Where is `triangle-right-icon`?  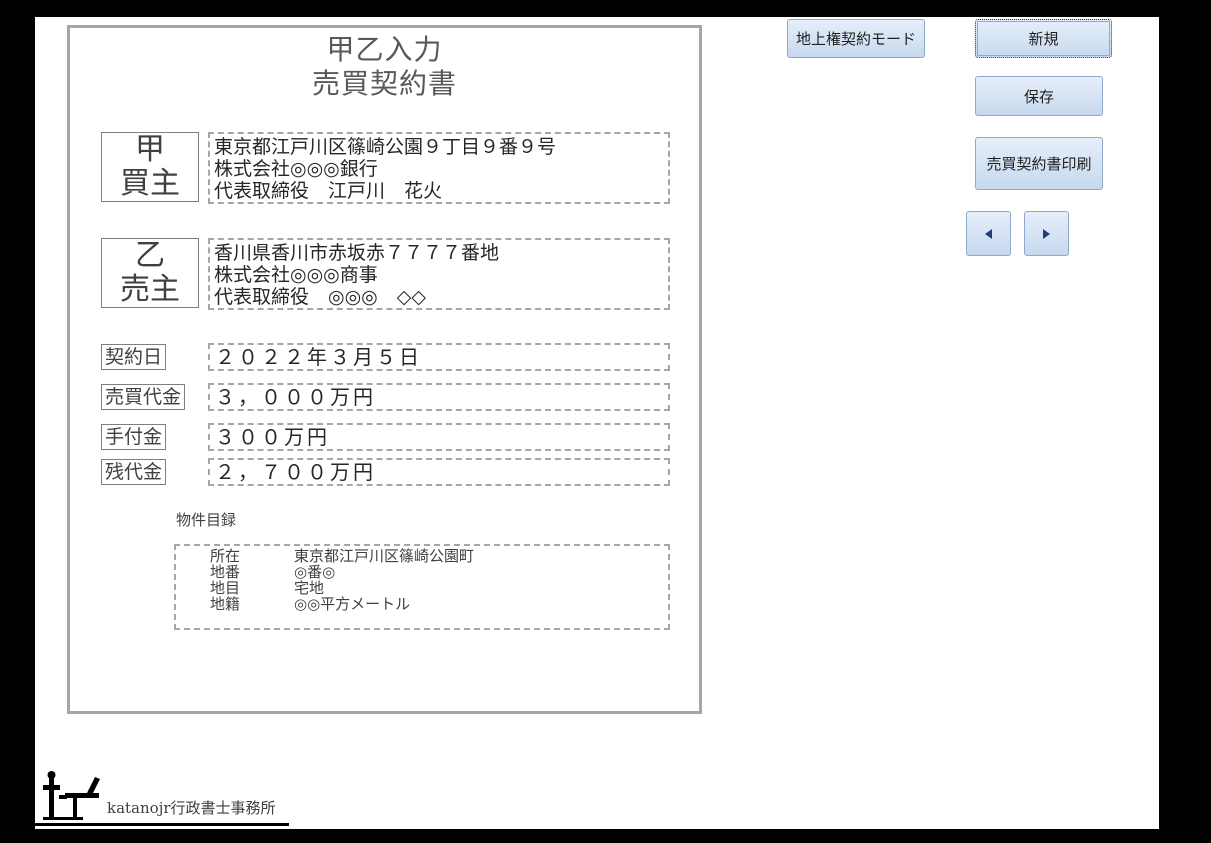 triangle-right-icon is located at coordinates (1046, 233).